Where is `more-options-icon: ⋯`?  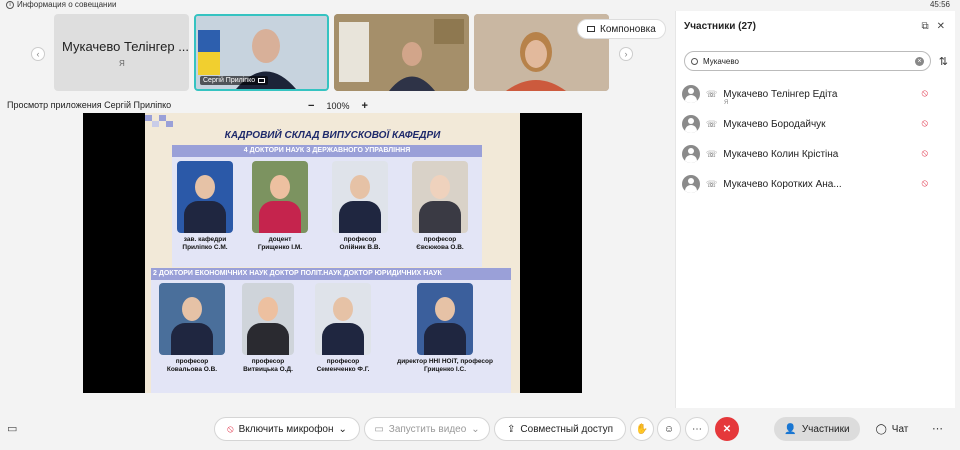 more-options-icon: ⋯ is located at coordinates (937, 428).